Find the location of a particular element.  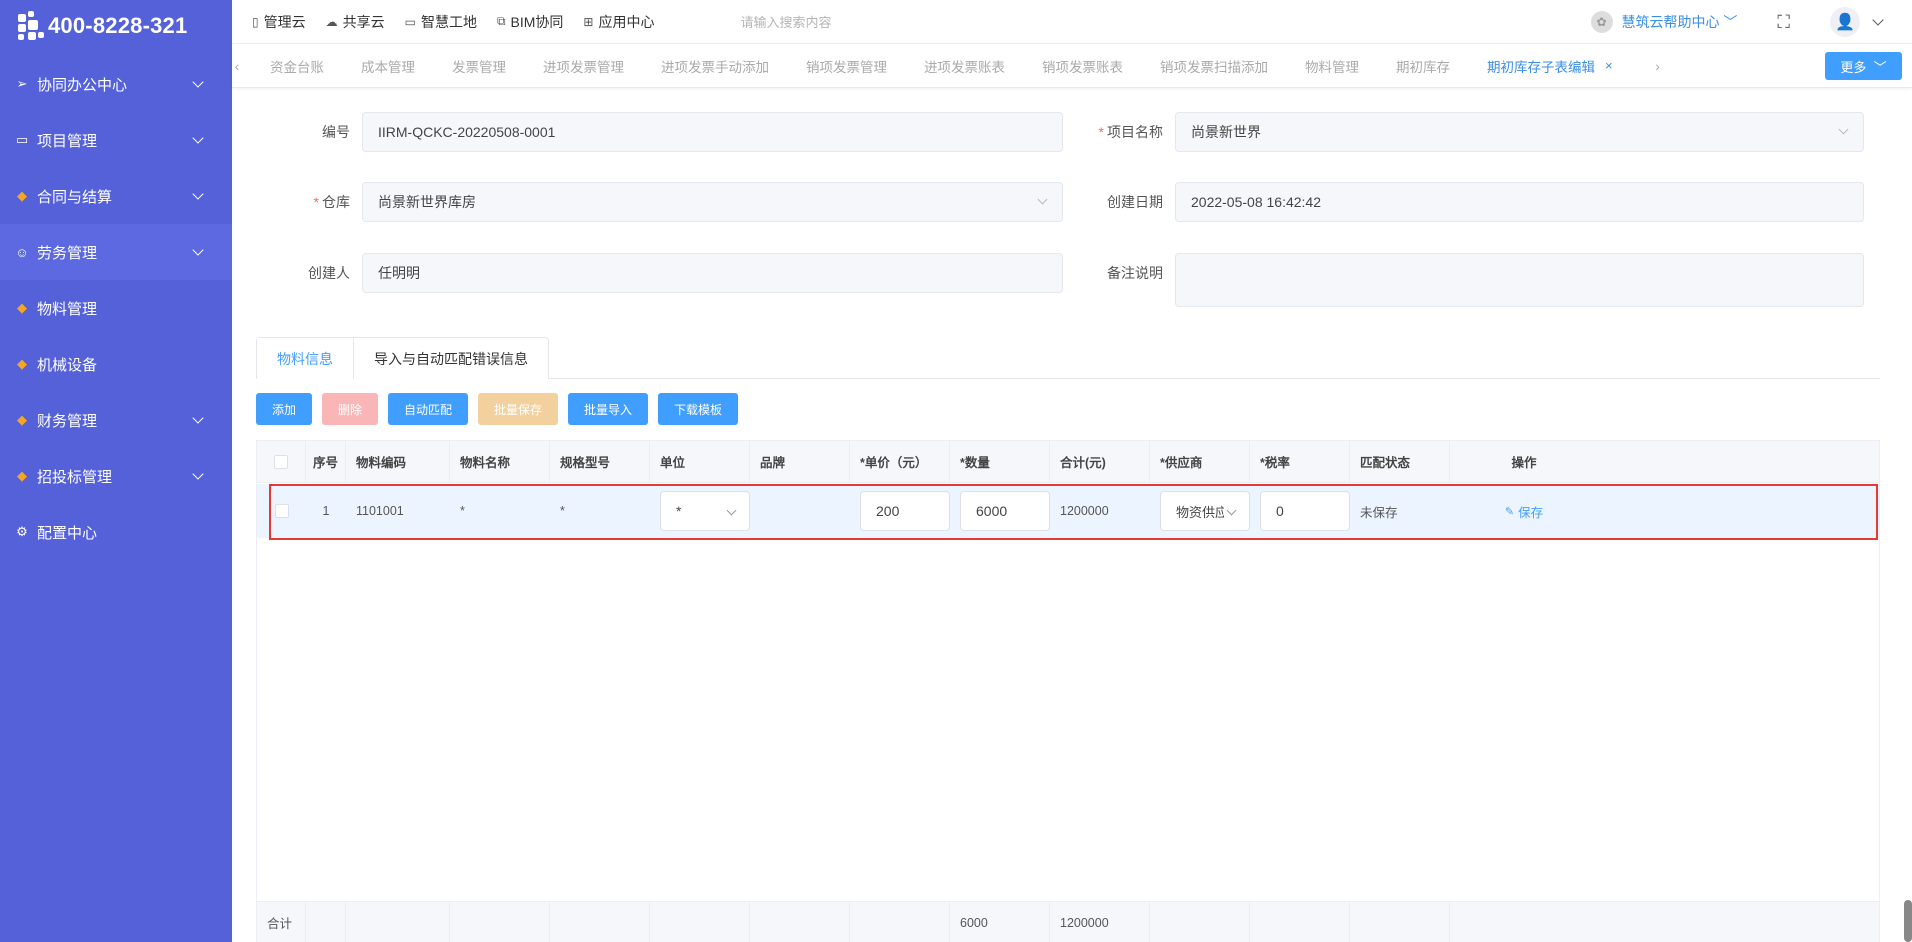

download-template-button: 下载模板 is located at coordinates (698, 409).